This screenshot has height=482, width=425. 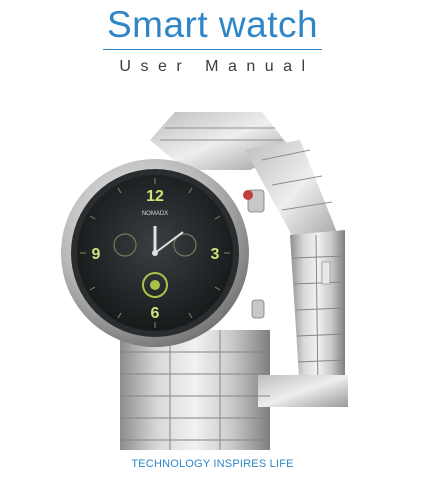 I want to click on document-title: Smart watch, so click(x=212, y=24).